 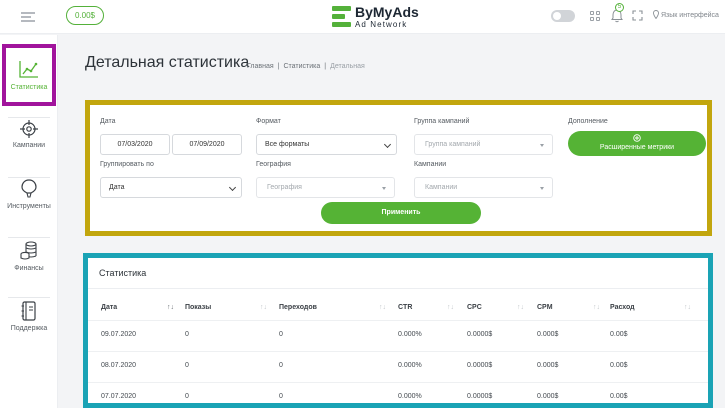 I want to click on date-from-input: 07/03/2020, so click(x=135, y=144).